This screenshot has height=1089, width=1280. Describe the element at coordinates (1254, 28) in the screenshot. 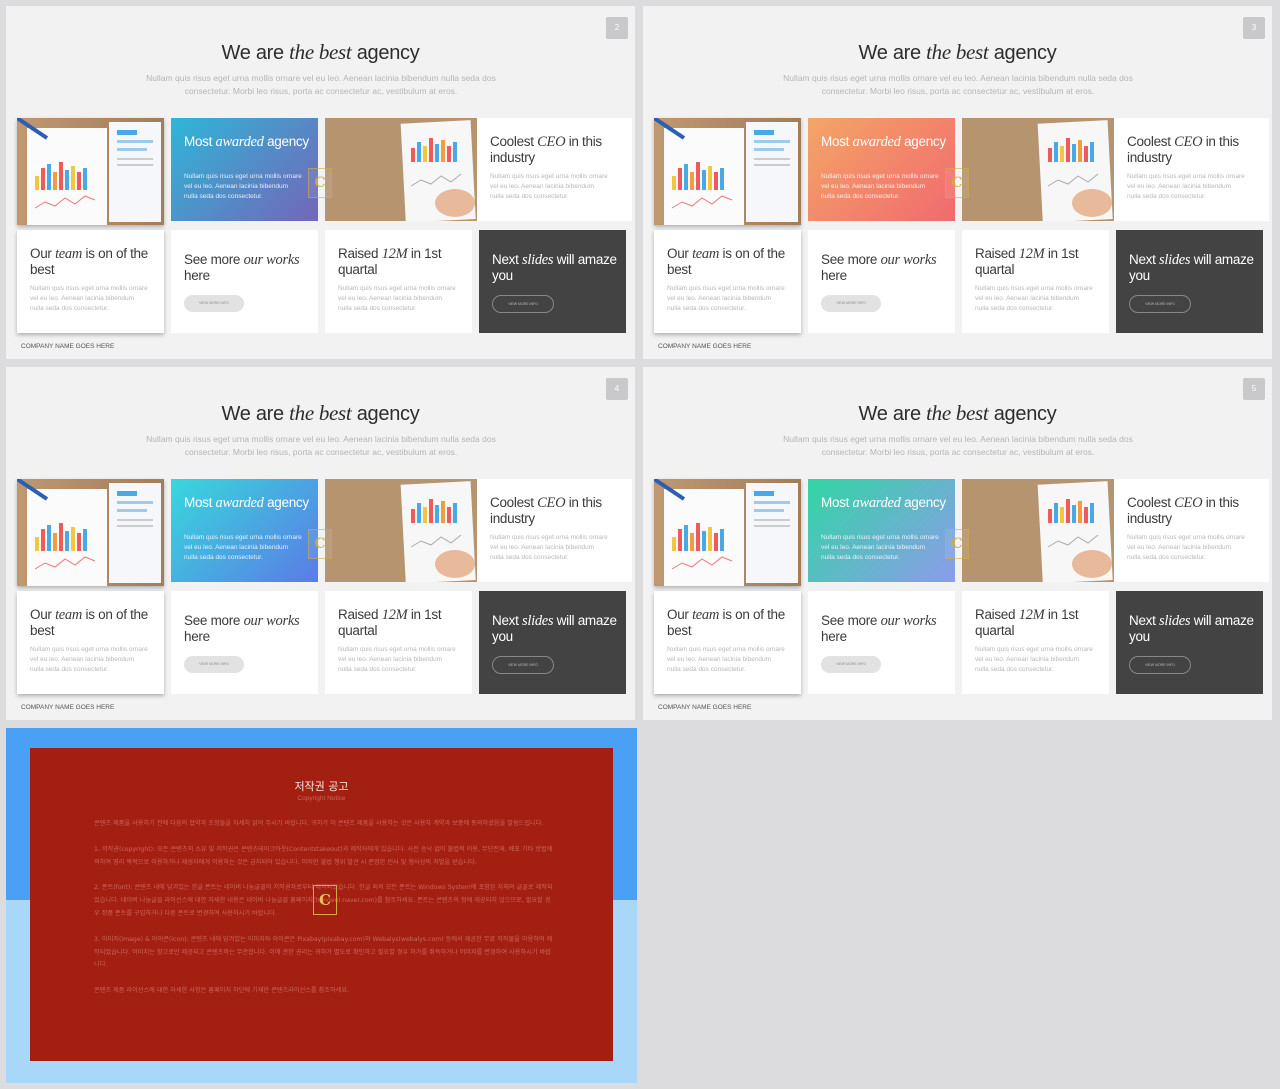

I see `slide-number: 3` at that location.